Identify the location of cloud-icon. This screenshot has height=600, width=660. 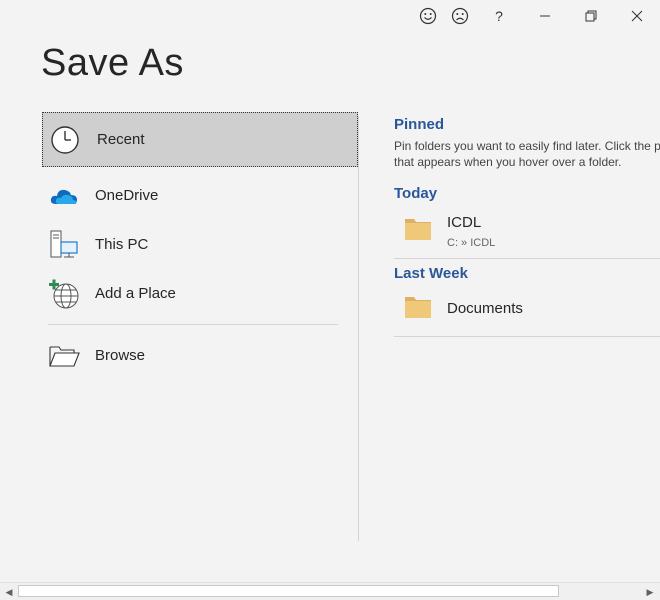
(63, 196).